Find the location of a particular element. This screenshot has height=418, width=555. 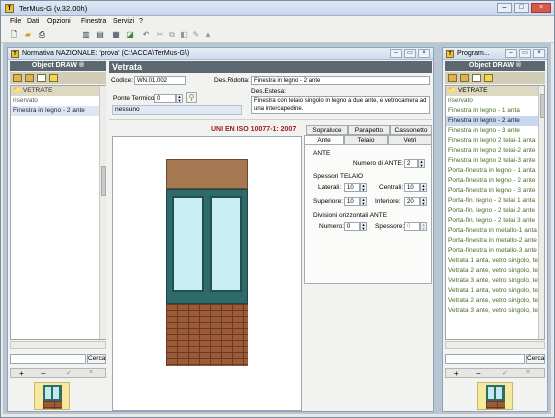

ponte-termico-spinner: ▲ ▼ is located at coordinates (179, 98).